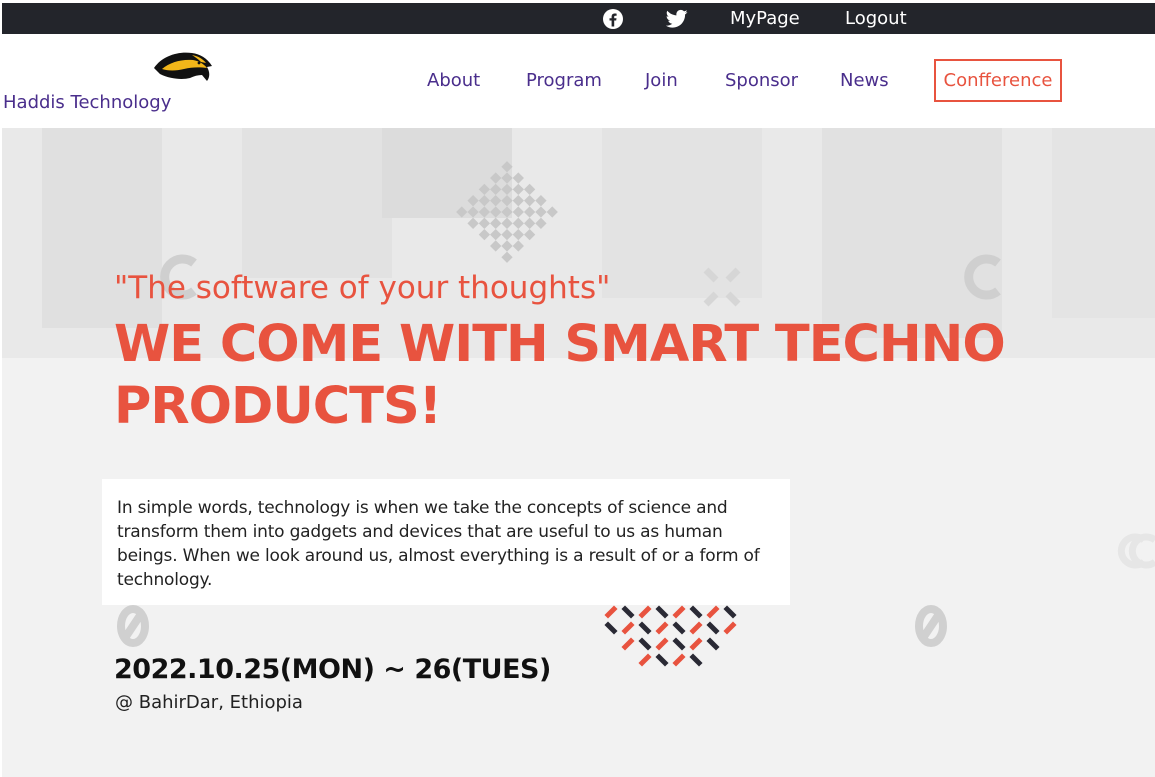  Describe the element at coordinates (362, 288) in the screenshot. I see `hero-tagline: "The software of your thoughts"` at that location.